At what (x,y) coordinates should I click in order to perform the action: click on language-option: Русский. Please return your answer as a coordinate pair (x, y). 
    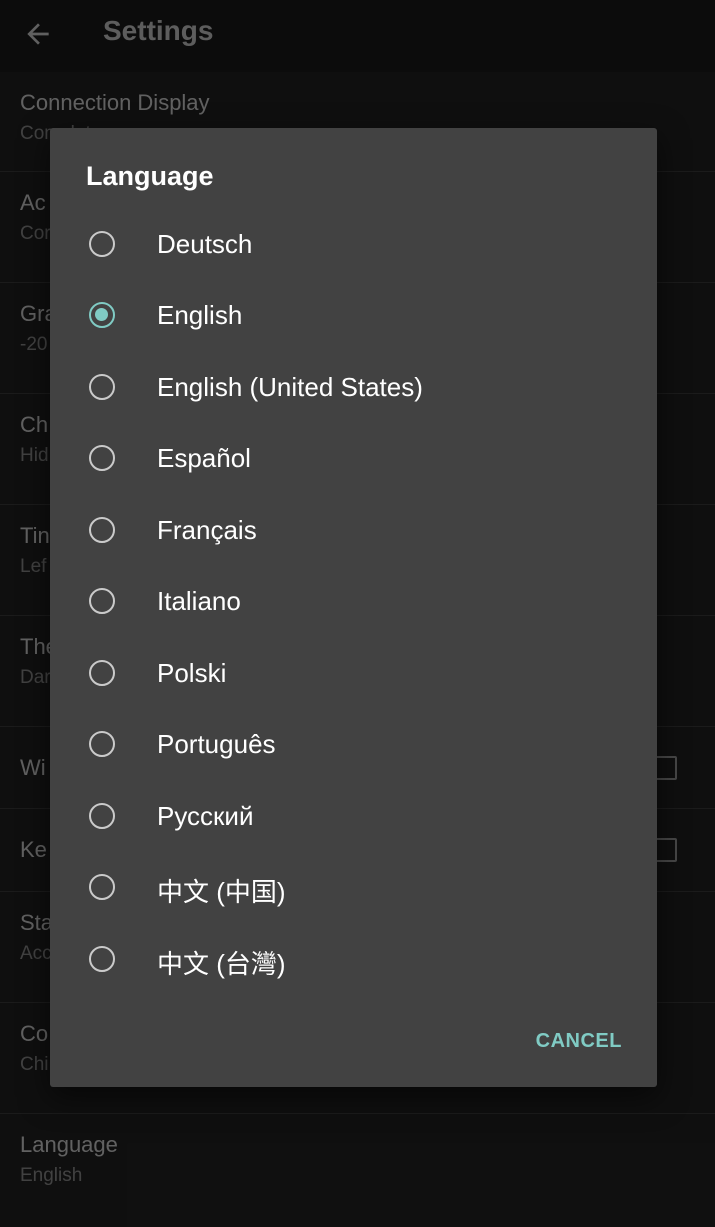
    Looking at the image, I should click on (353, 818).